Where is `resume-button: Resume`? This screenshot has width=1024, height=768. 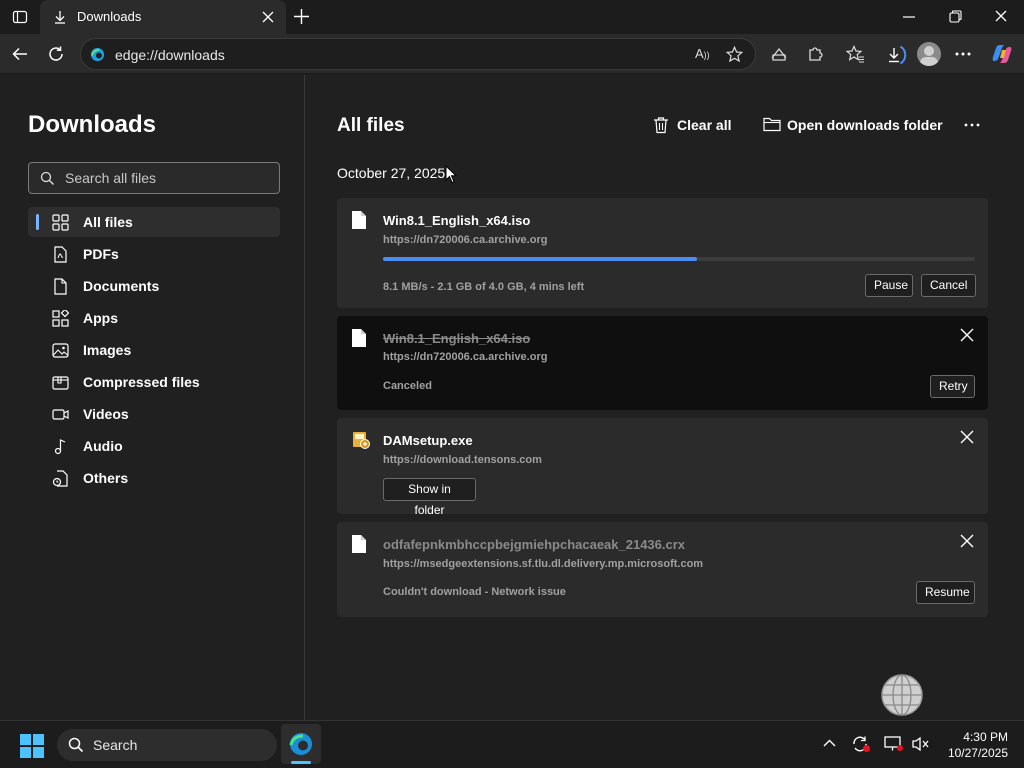 resume-button: Resume is located at coordinates (945, 592).